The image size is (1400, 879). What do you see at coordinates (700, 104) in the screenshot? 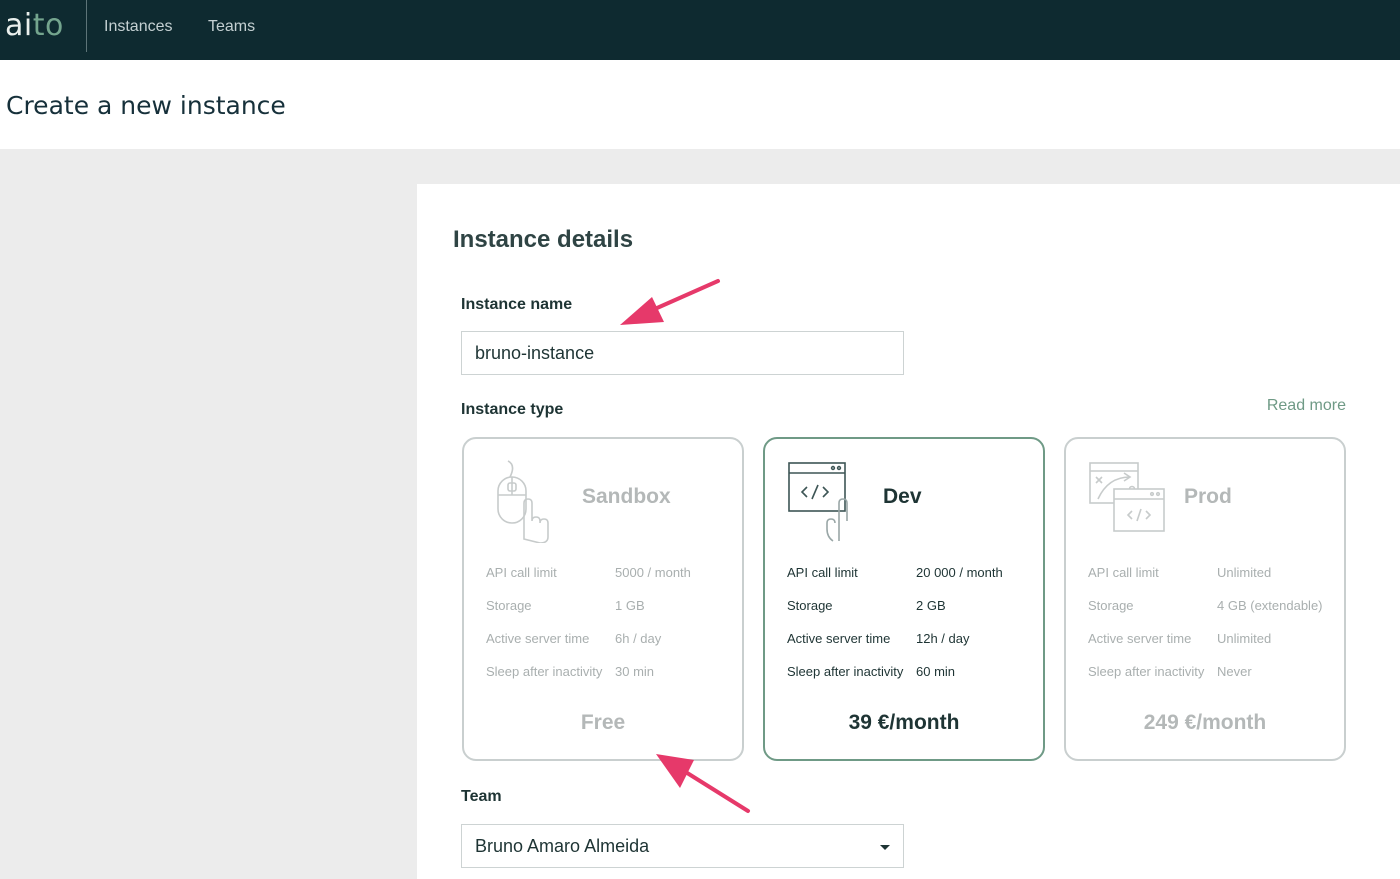
I see `page-header: Create a new instance` at bounding box center [700, 104].